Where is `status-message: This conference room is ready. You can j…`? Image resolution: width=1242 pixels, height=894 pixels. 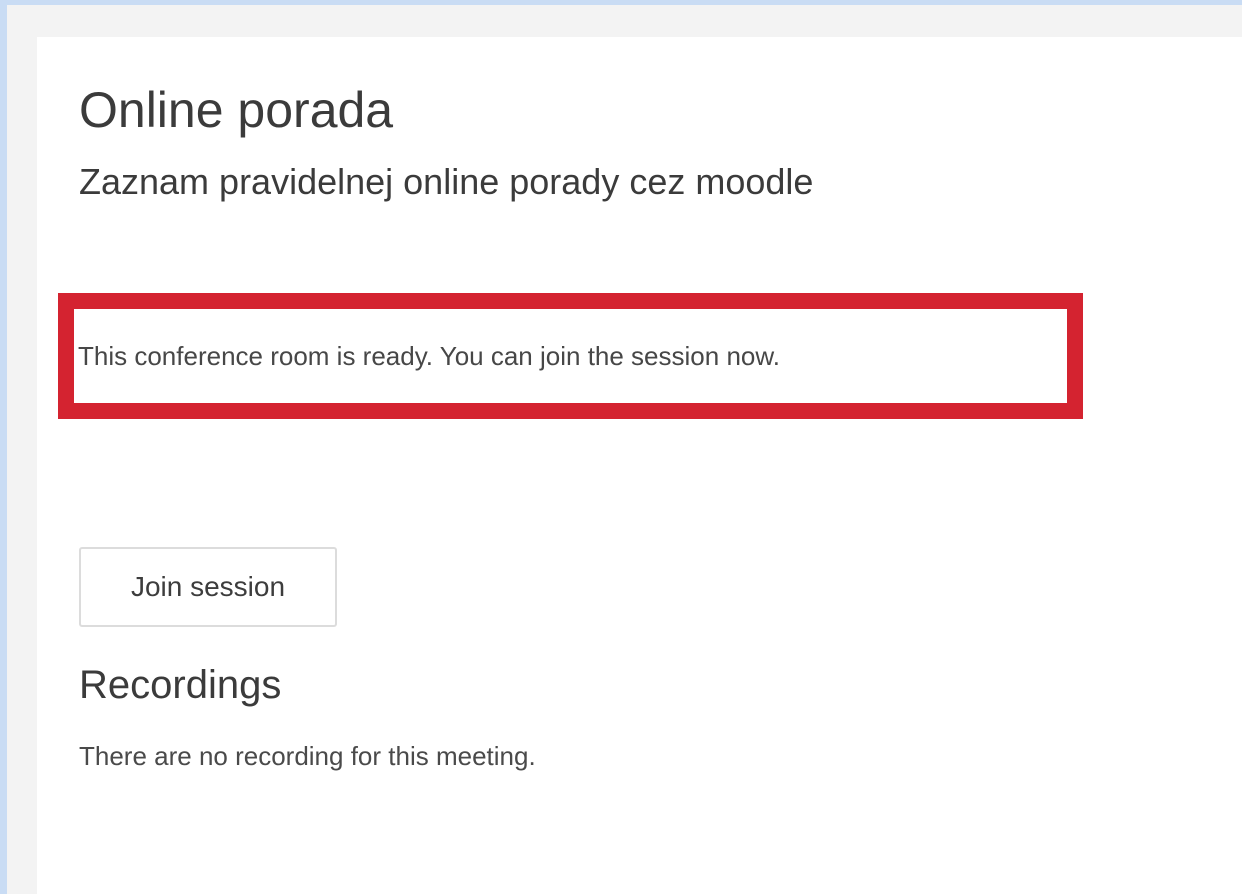
status-message: This conference room is ready. You can j… is located at coordinates (429, 356).